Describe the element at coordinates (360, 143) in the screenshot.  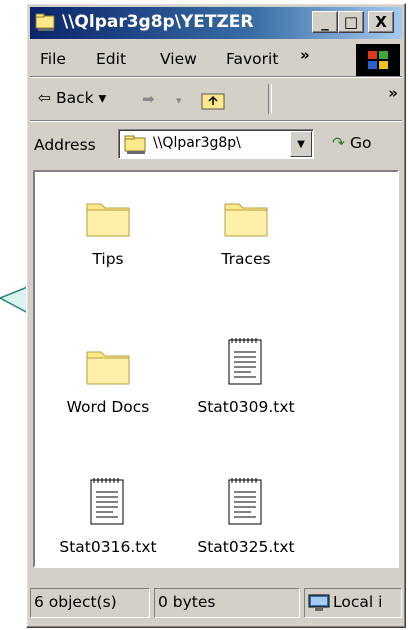
I see `go-label: Go` at that location.